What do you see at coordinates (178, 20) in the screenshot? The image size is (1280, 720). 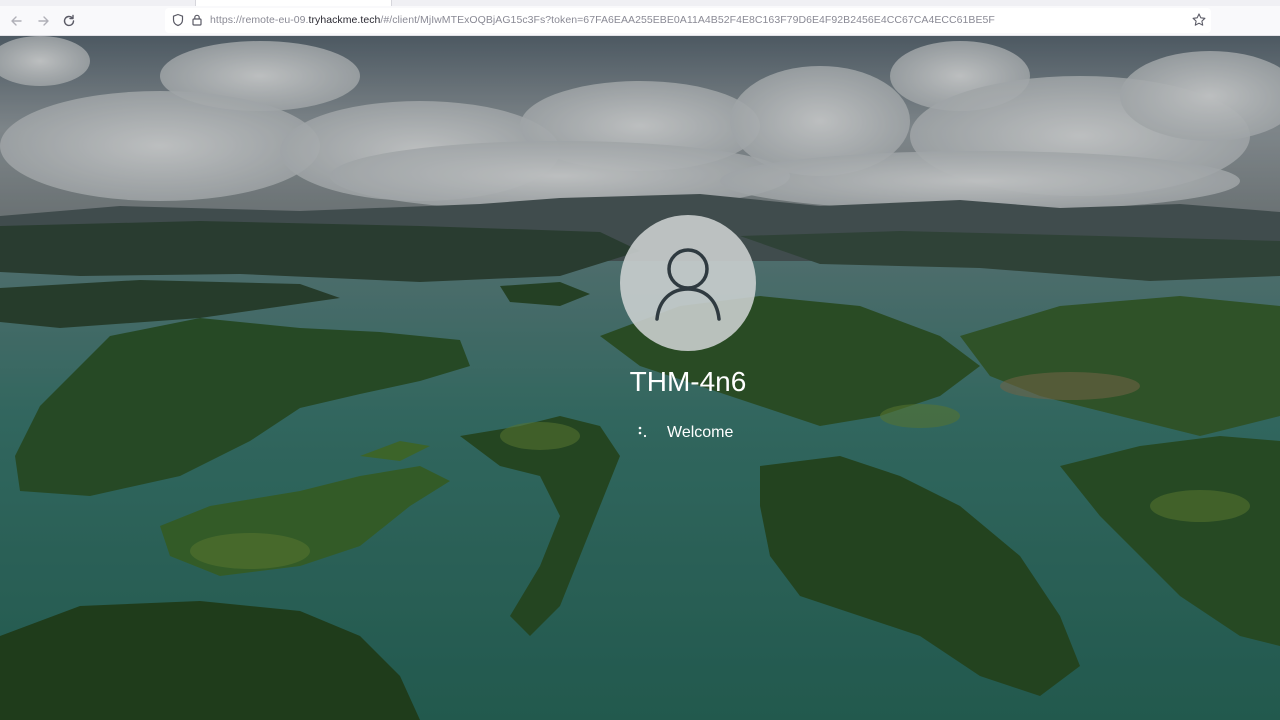 I see `shield-icon` at bounding box center [178, 20].